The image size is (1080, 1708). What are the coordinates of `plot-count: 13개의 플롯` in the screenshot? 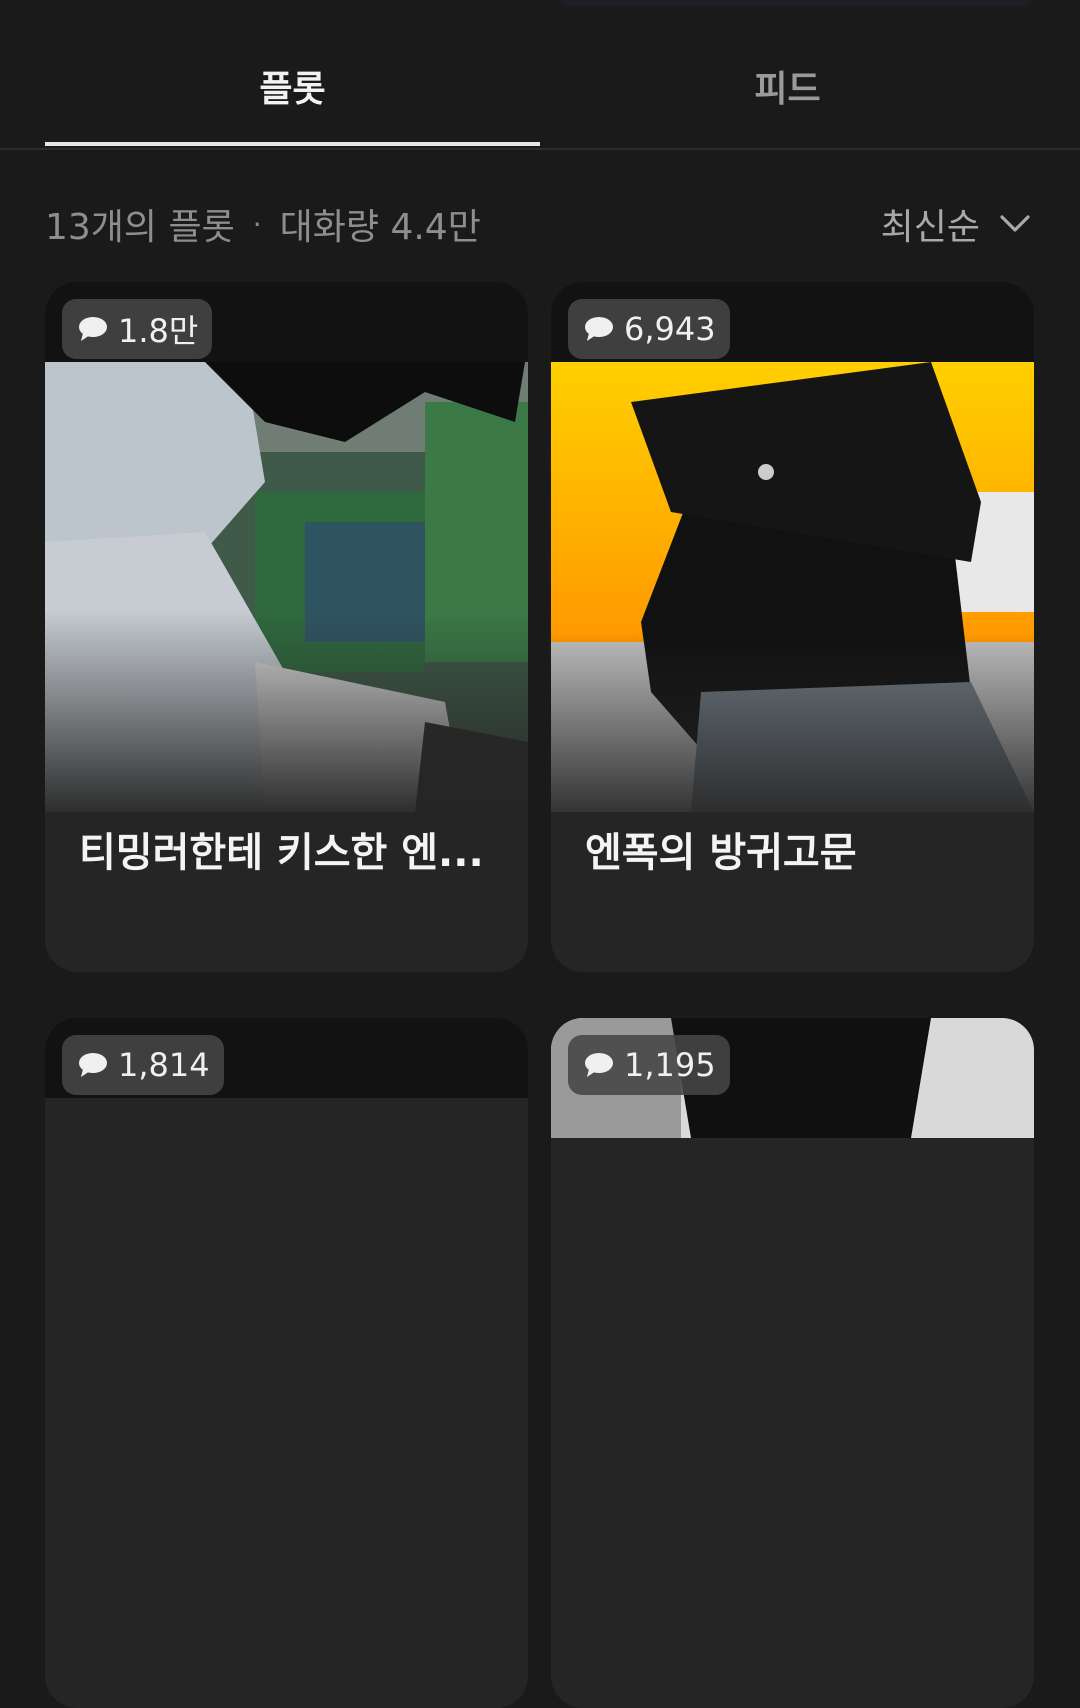 It's located at (140, 227).